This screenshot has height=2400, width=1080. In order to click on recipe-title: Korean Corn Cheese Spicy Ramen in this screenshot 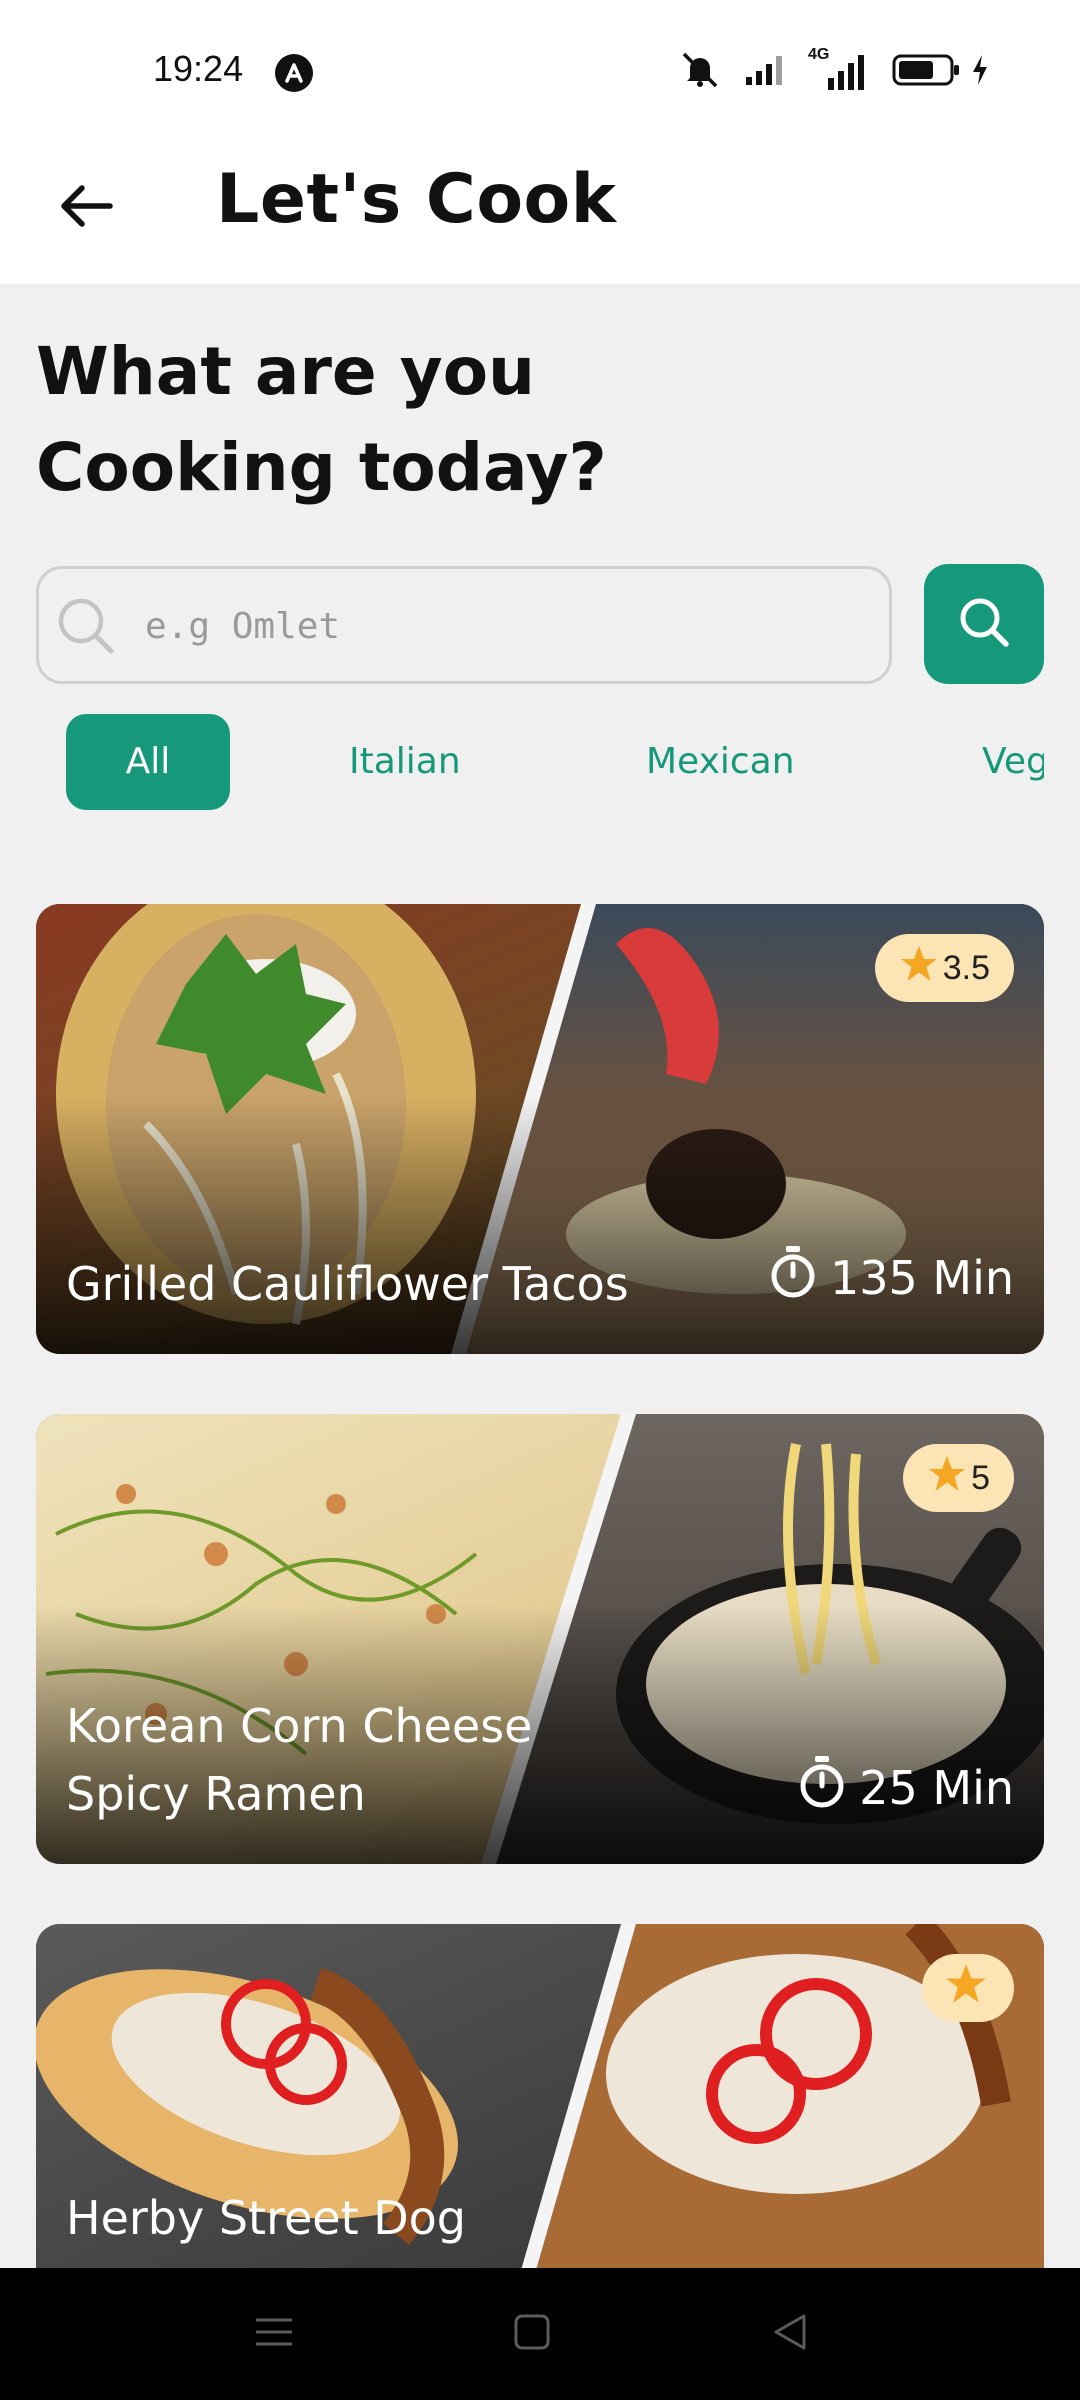, I will do `click(299, 1760)`.